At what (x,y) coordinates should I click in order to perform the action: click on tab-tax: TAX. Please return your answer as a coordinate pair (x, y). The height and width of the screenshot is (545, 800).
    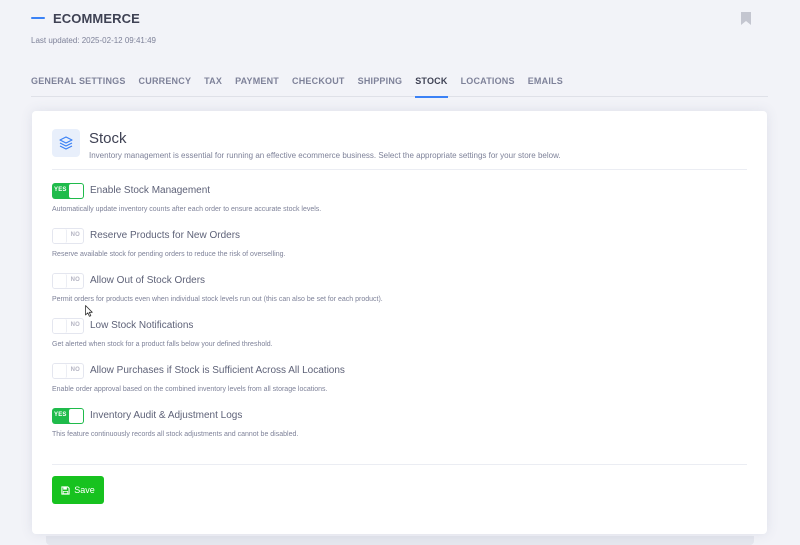
    Looking at the image, I should click on (213, 83).